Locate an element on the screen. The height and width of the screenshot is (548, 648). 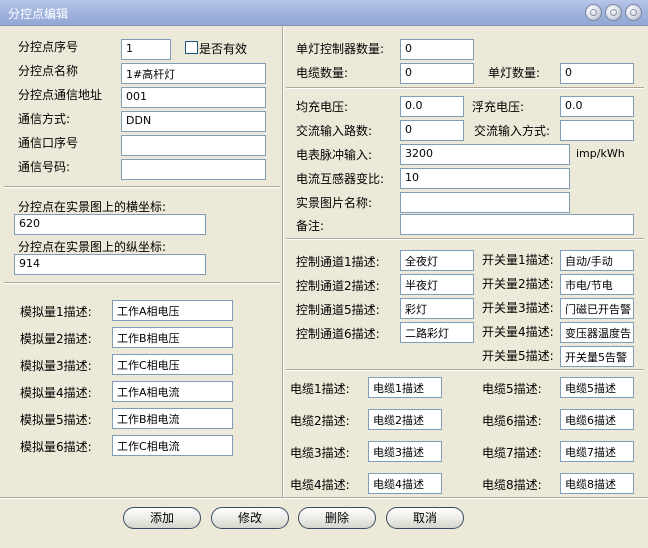
analog-1-input: 工作A相电压 is located at coordinates (172, 310).